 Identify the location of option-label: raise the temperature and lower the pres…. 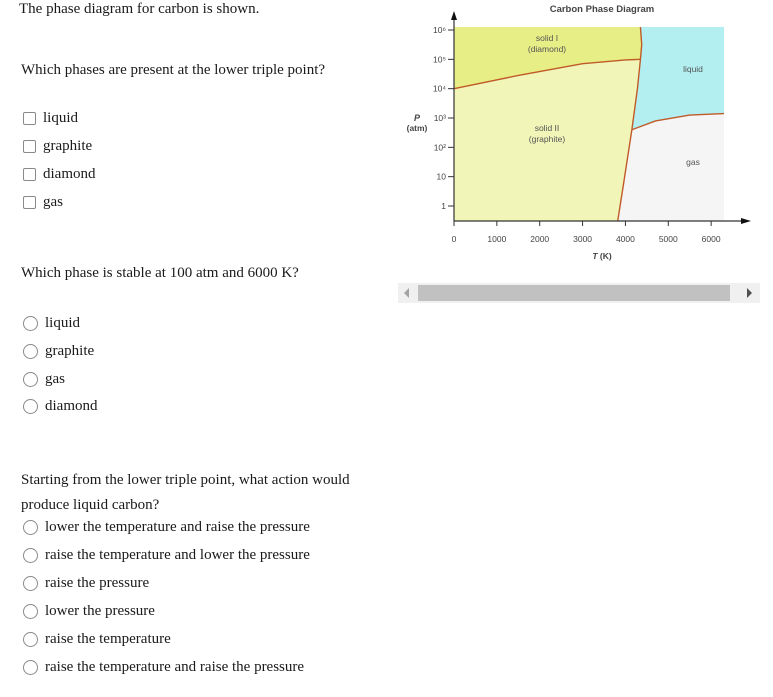
(177, 554).